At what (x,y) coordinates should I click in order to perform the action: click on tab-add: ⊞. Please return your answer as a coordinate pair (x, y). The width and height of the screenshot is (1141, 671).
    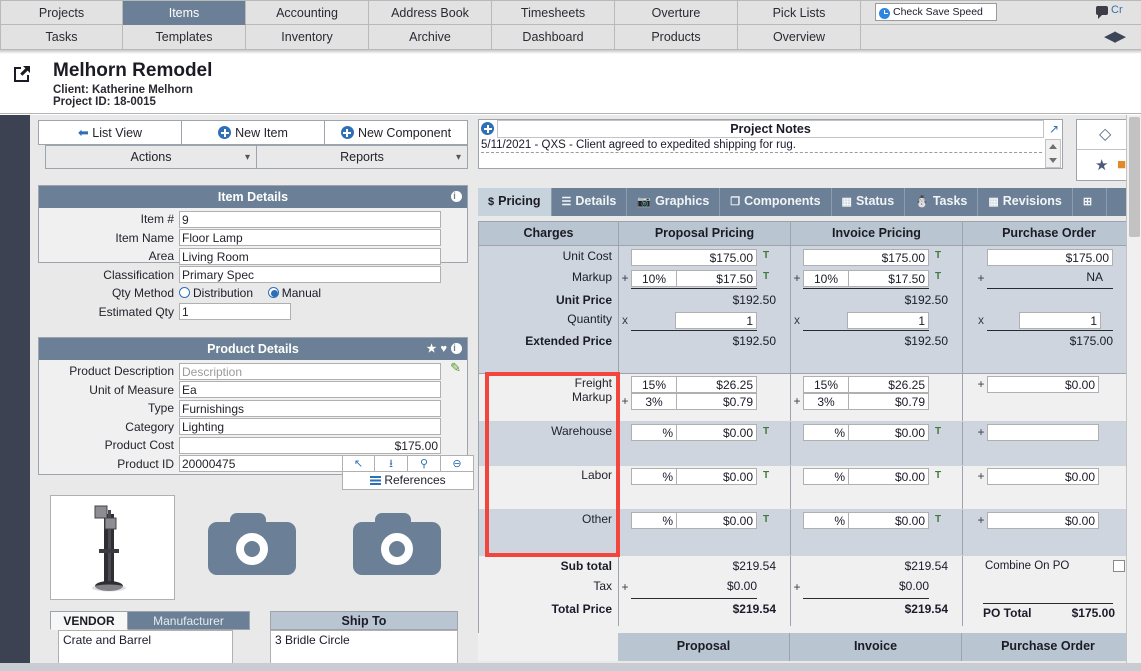
    Looking at the image, I should click on (1090, 202).